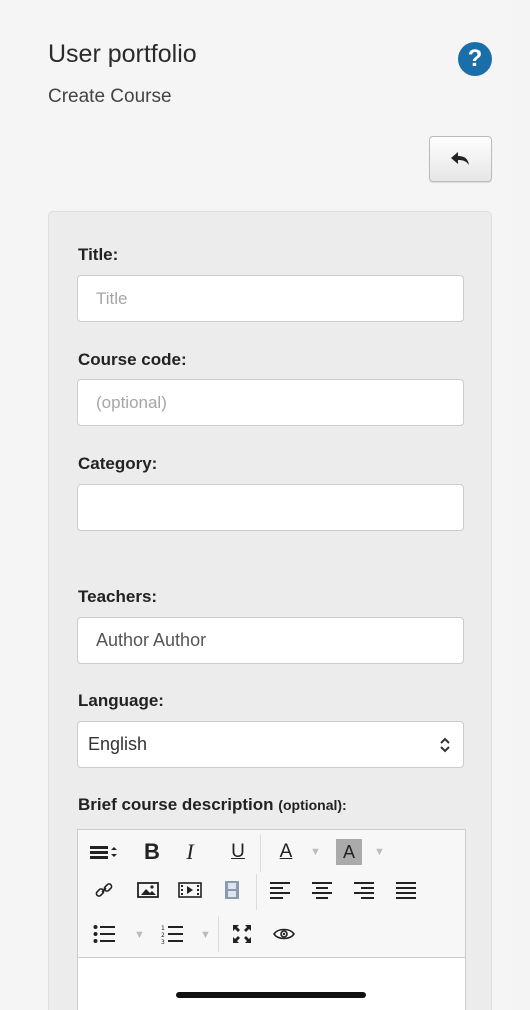 The height and width of the screenshot is (1010, 530). Describe the element at coordinates (118, 744) in the screenshot. I see `language-value: English` at that location.